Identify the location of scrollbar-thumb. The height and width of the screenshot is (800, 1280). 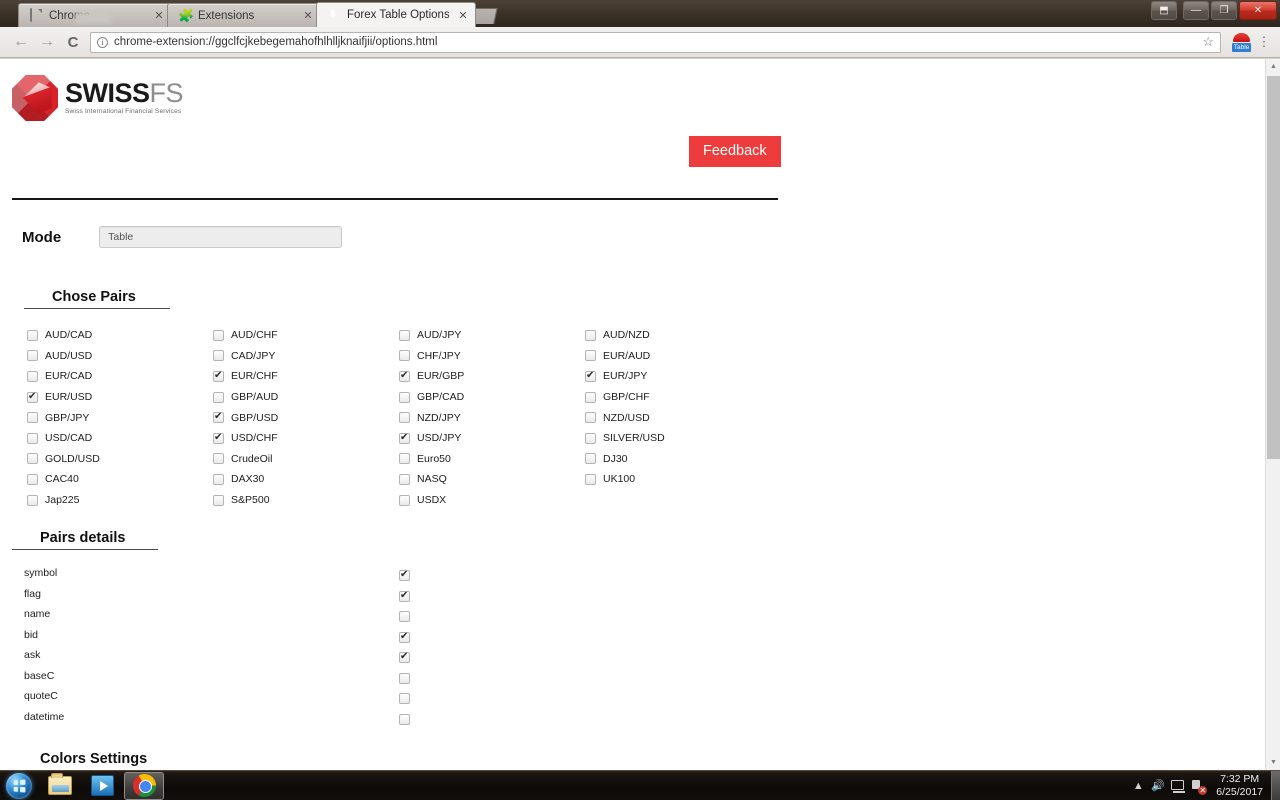
(1273, 267).